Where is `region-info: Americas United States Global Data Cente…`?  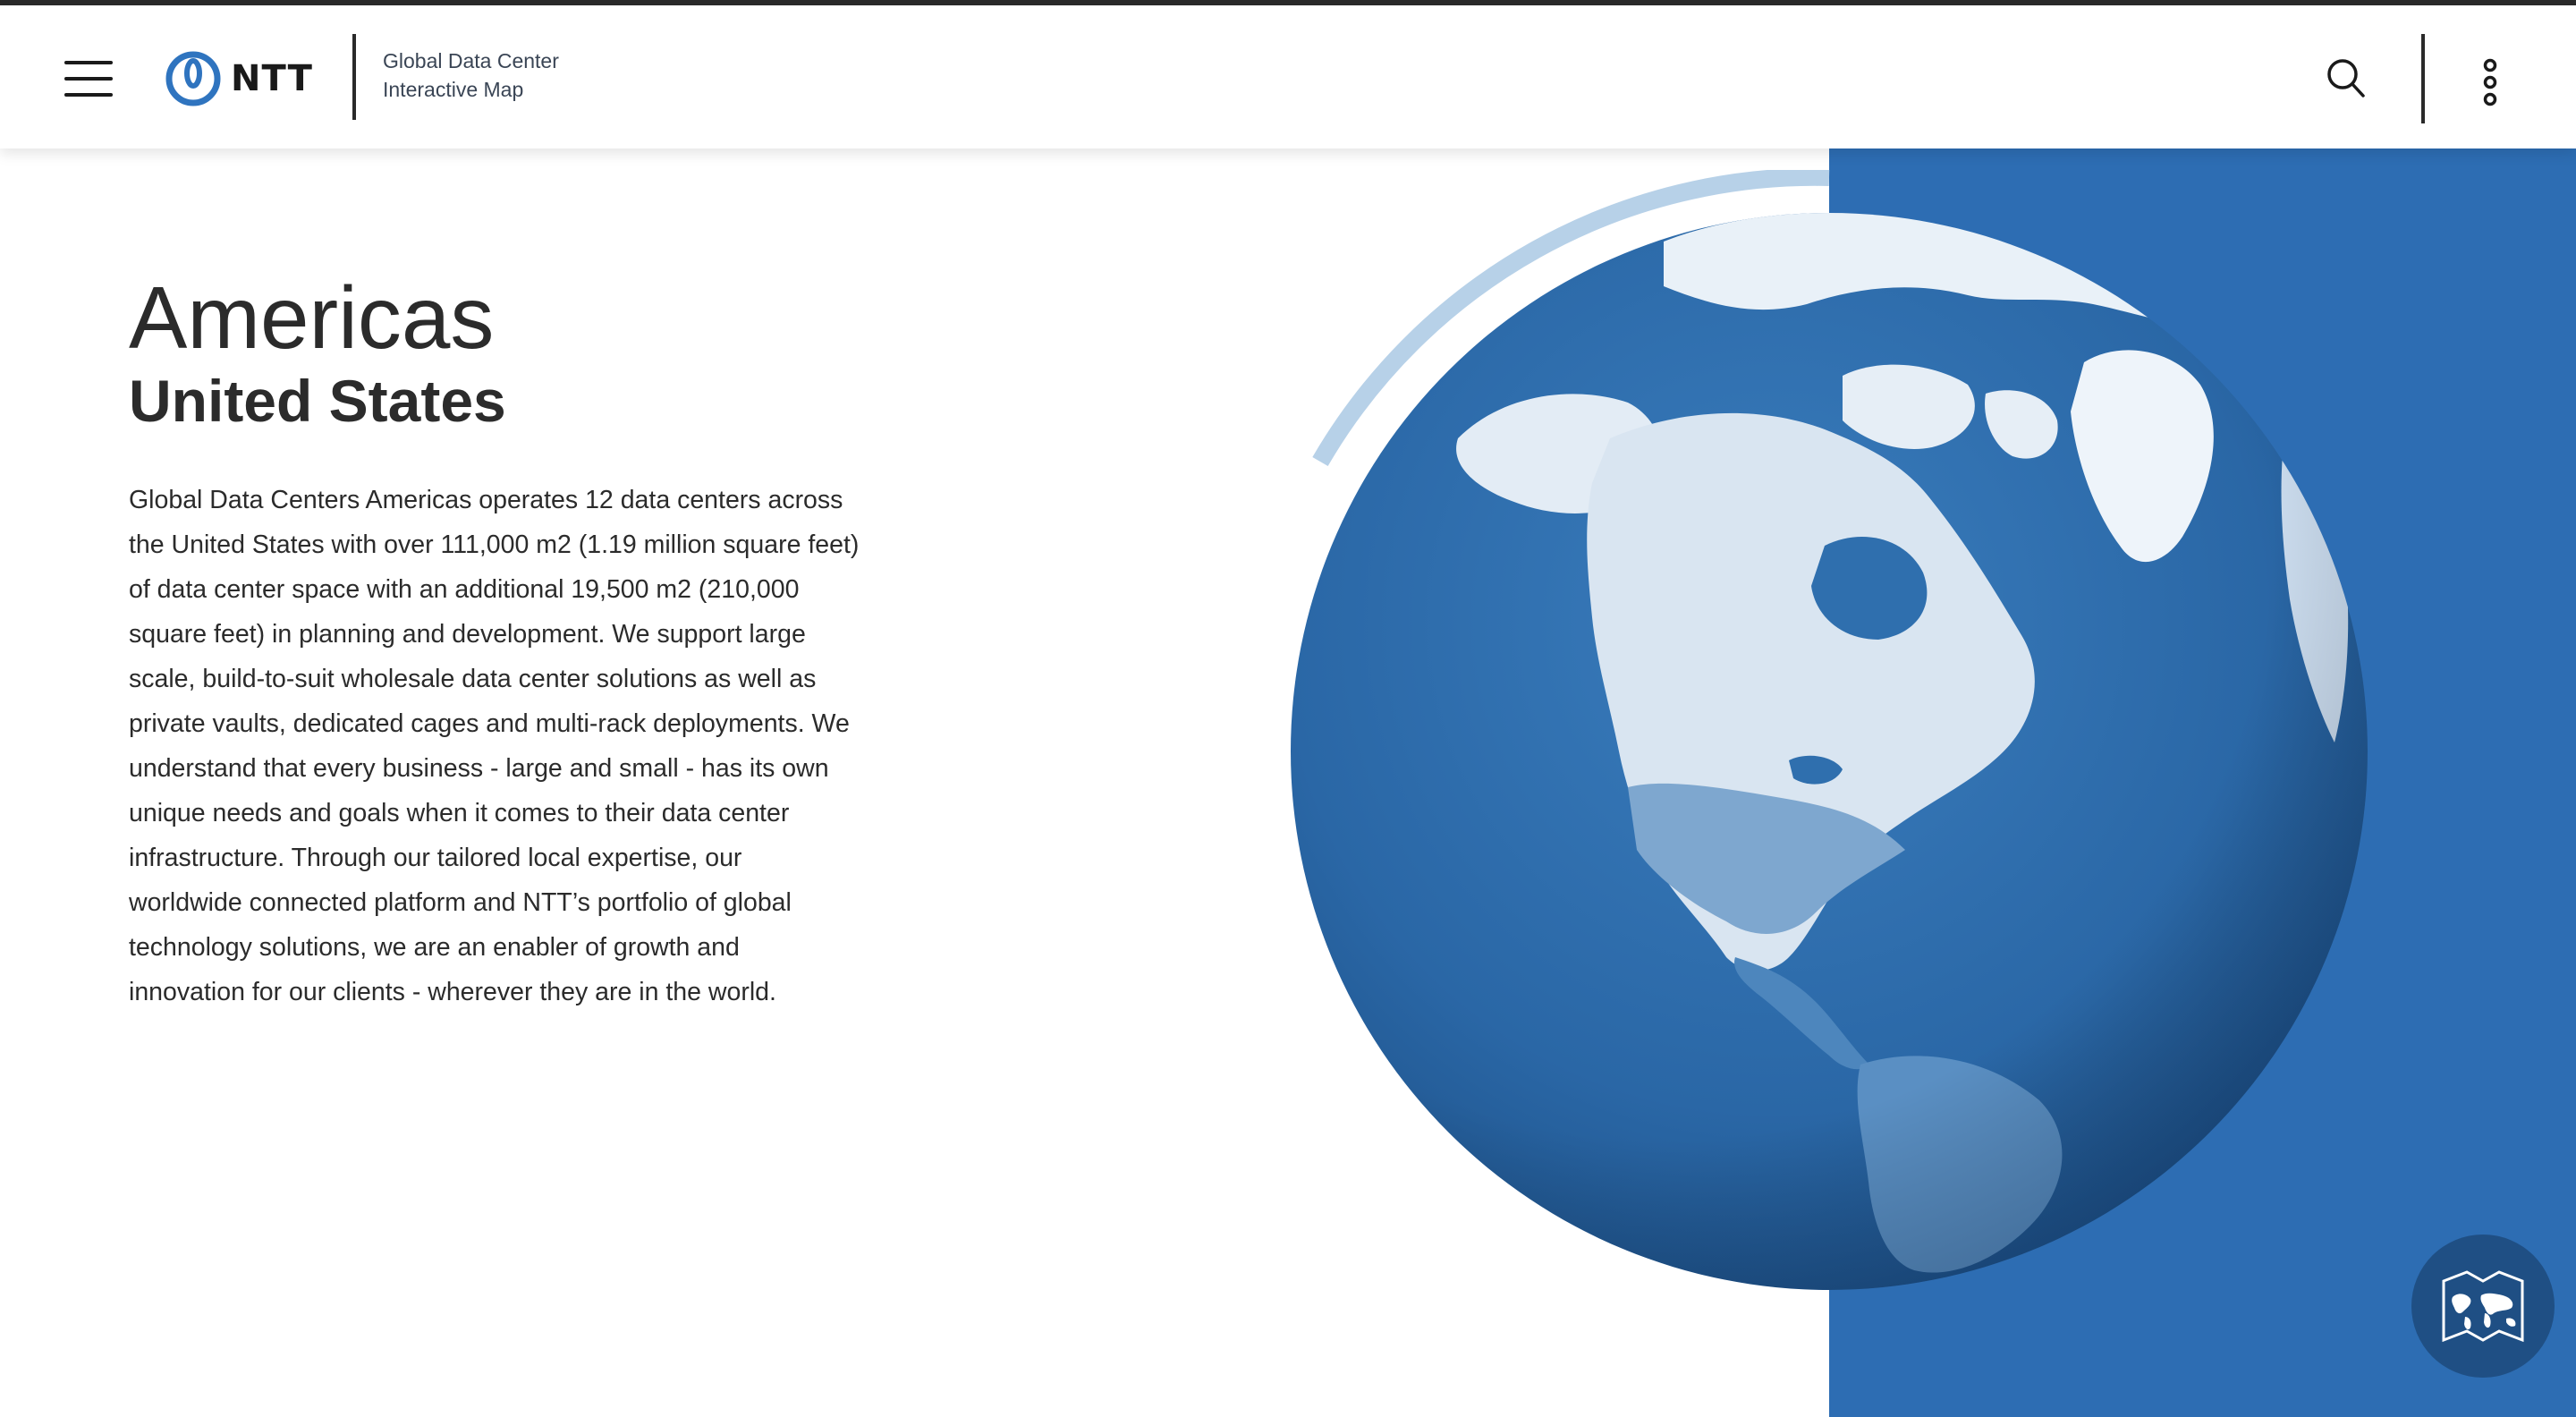
region-info: Americas United States Global Data Cente… is located at coordinates (495, 641).